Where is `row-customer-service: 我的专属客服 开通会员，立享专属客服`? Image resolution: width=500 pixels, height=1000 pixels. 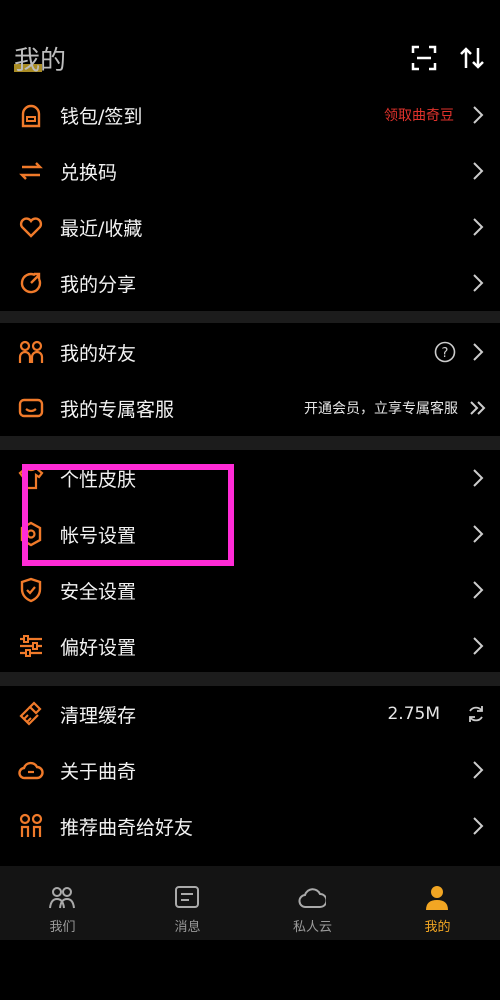 row-customer-service: 我的专属客服 开通会员，立享专属客服 is located at coordinates (250, 408).